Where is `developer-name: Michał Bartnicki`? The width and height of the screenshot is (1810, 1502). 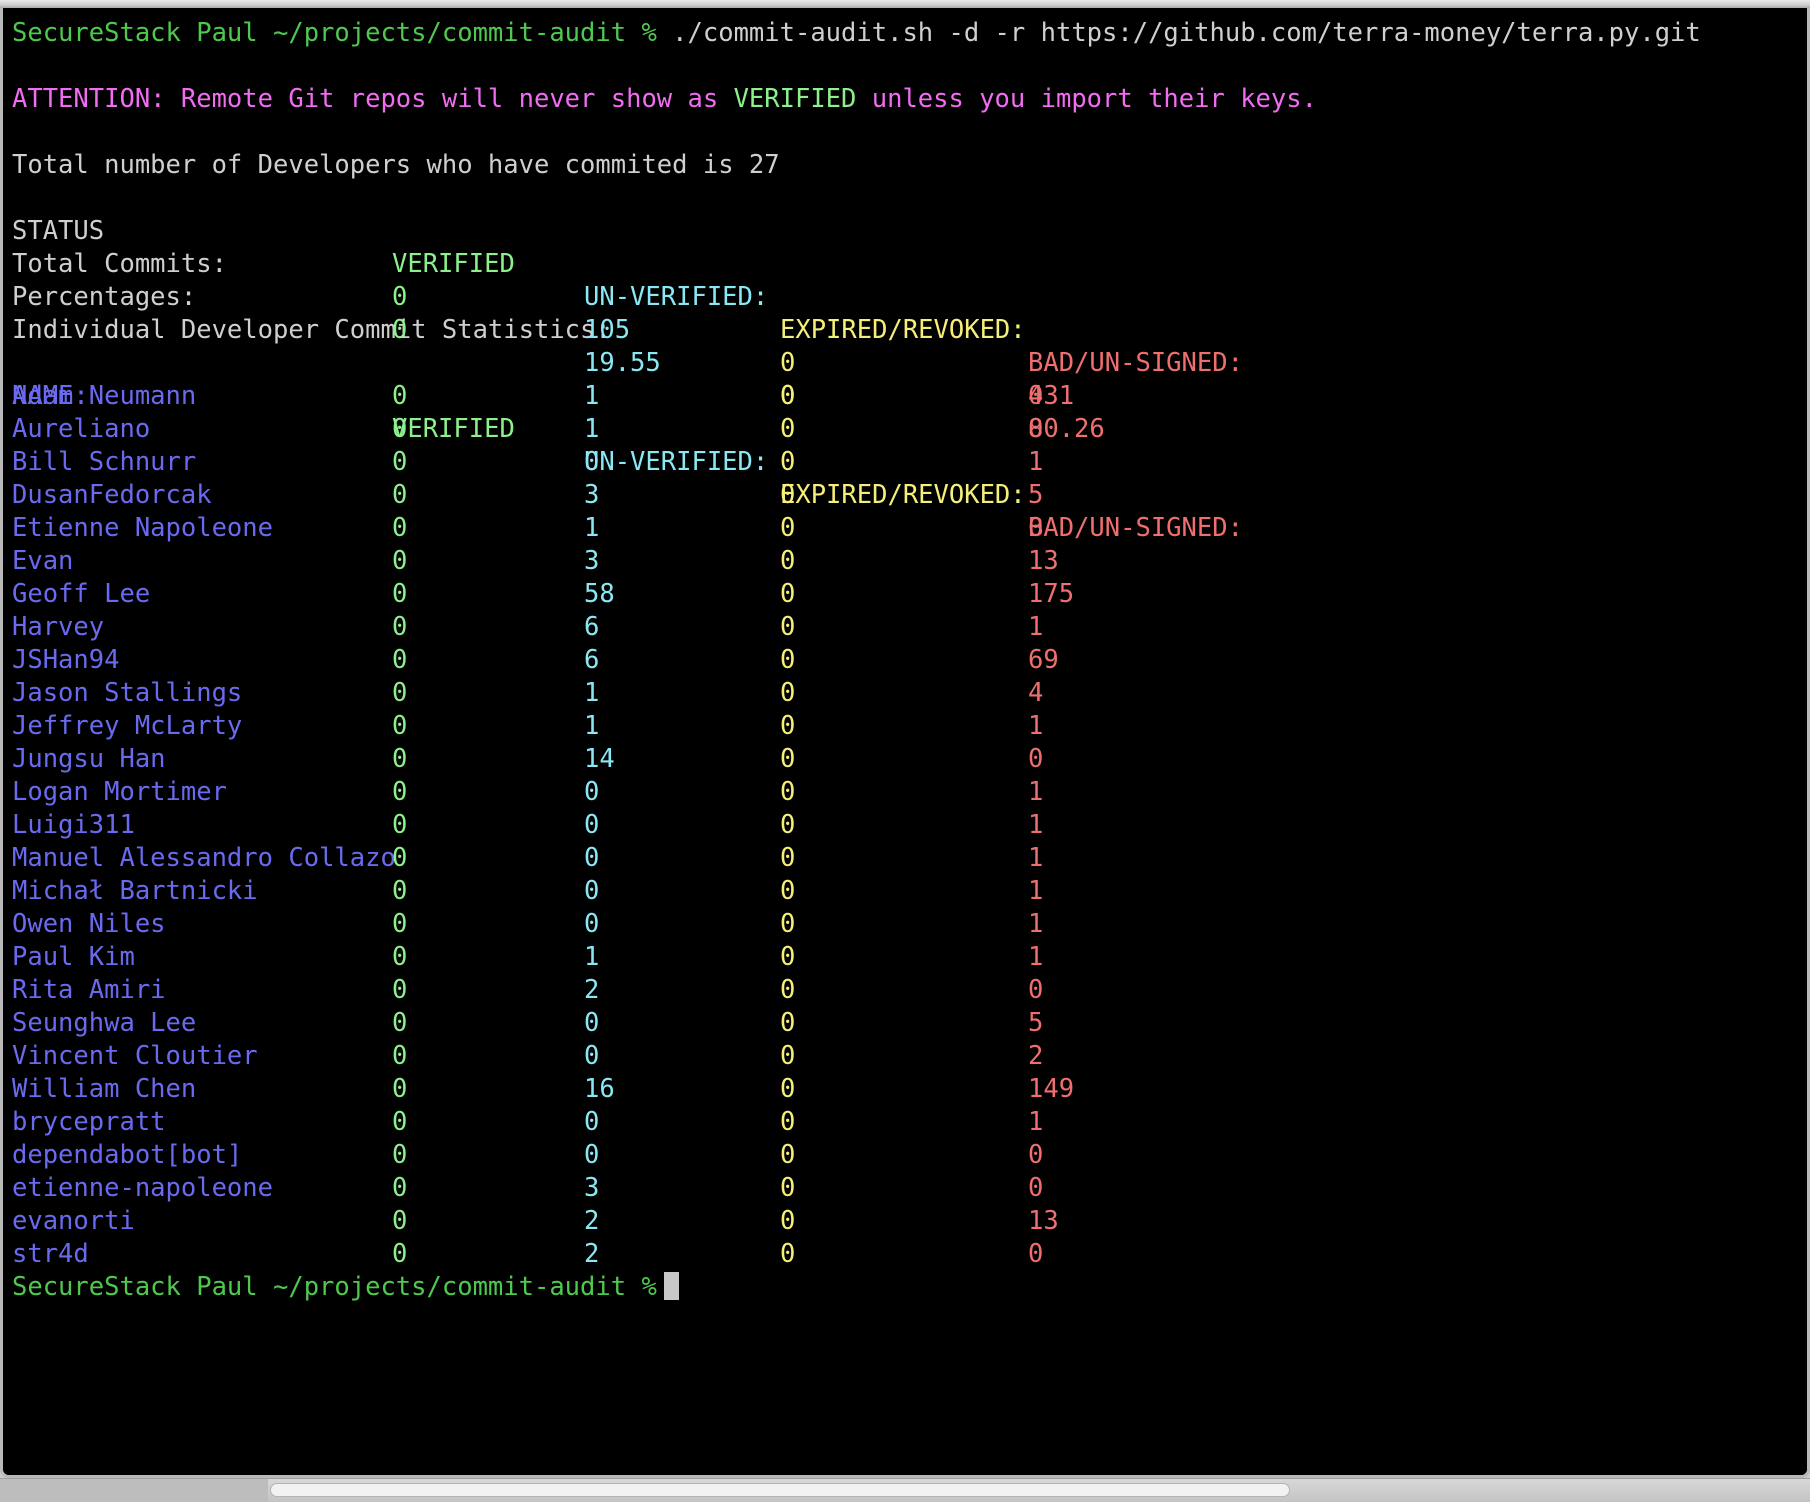 developer-name: Michał Bartnicki is located at coordinates (135, 891).